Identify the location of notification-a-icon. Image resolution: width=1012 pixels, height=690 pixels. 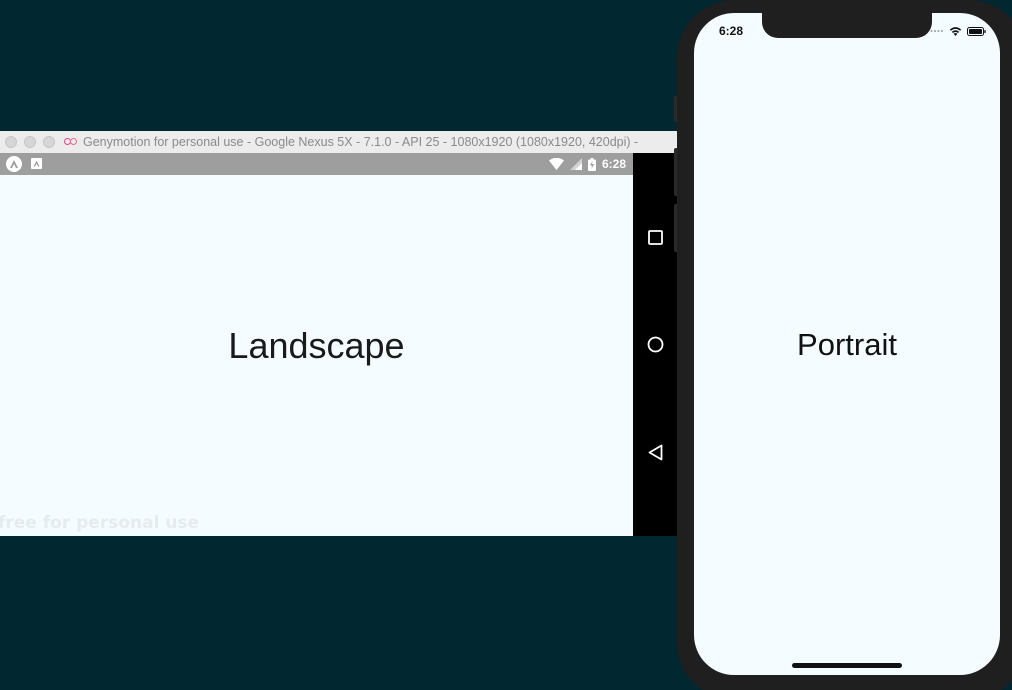
(36, 163).